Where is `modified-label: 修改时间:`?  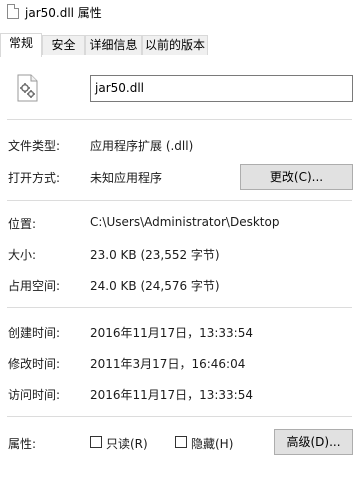
modified-label: 修改时间: is located at coordinates (34, 364).